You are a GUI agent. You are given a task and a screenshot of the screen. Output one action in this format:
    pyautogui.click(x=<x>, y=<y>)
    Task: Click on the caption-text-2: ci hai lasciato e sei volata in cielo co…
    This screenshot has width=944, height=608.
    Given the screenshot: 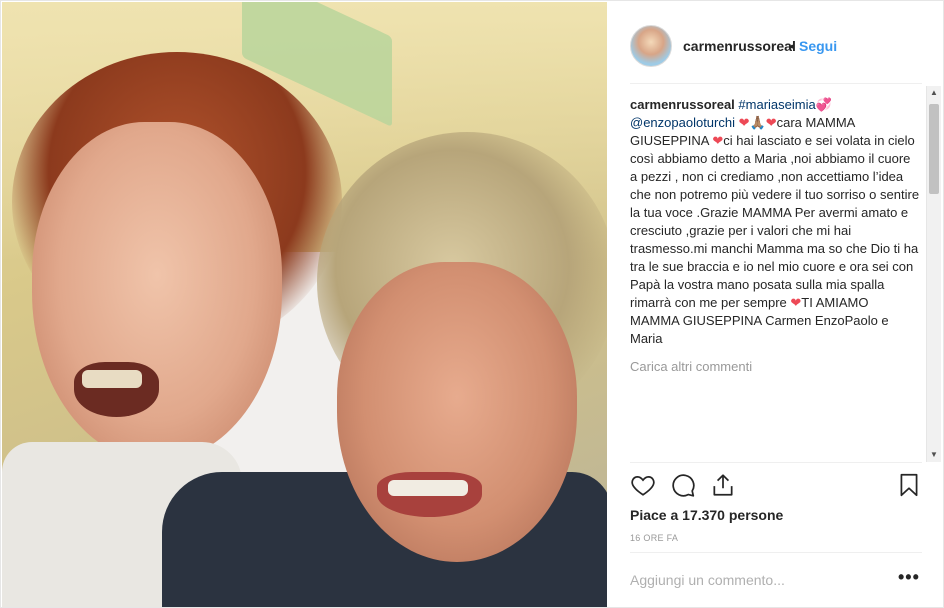 What is the action you would take?
    pyautogui.click(x=775, y=221)
    